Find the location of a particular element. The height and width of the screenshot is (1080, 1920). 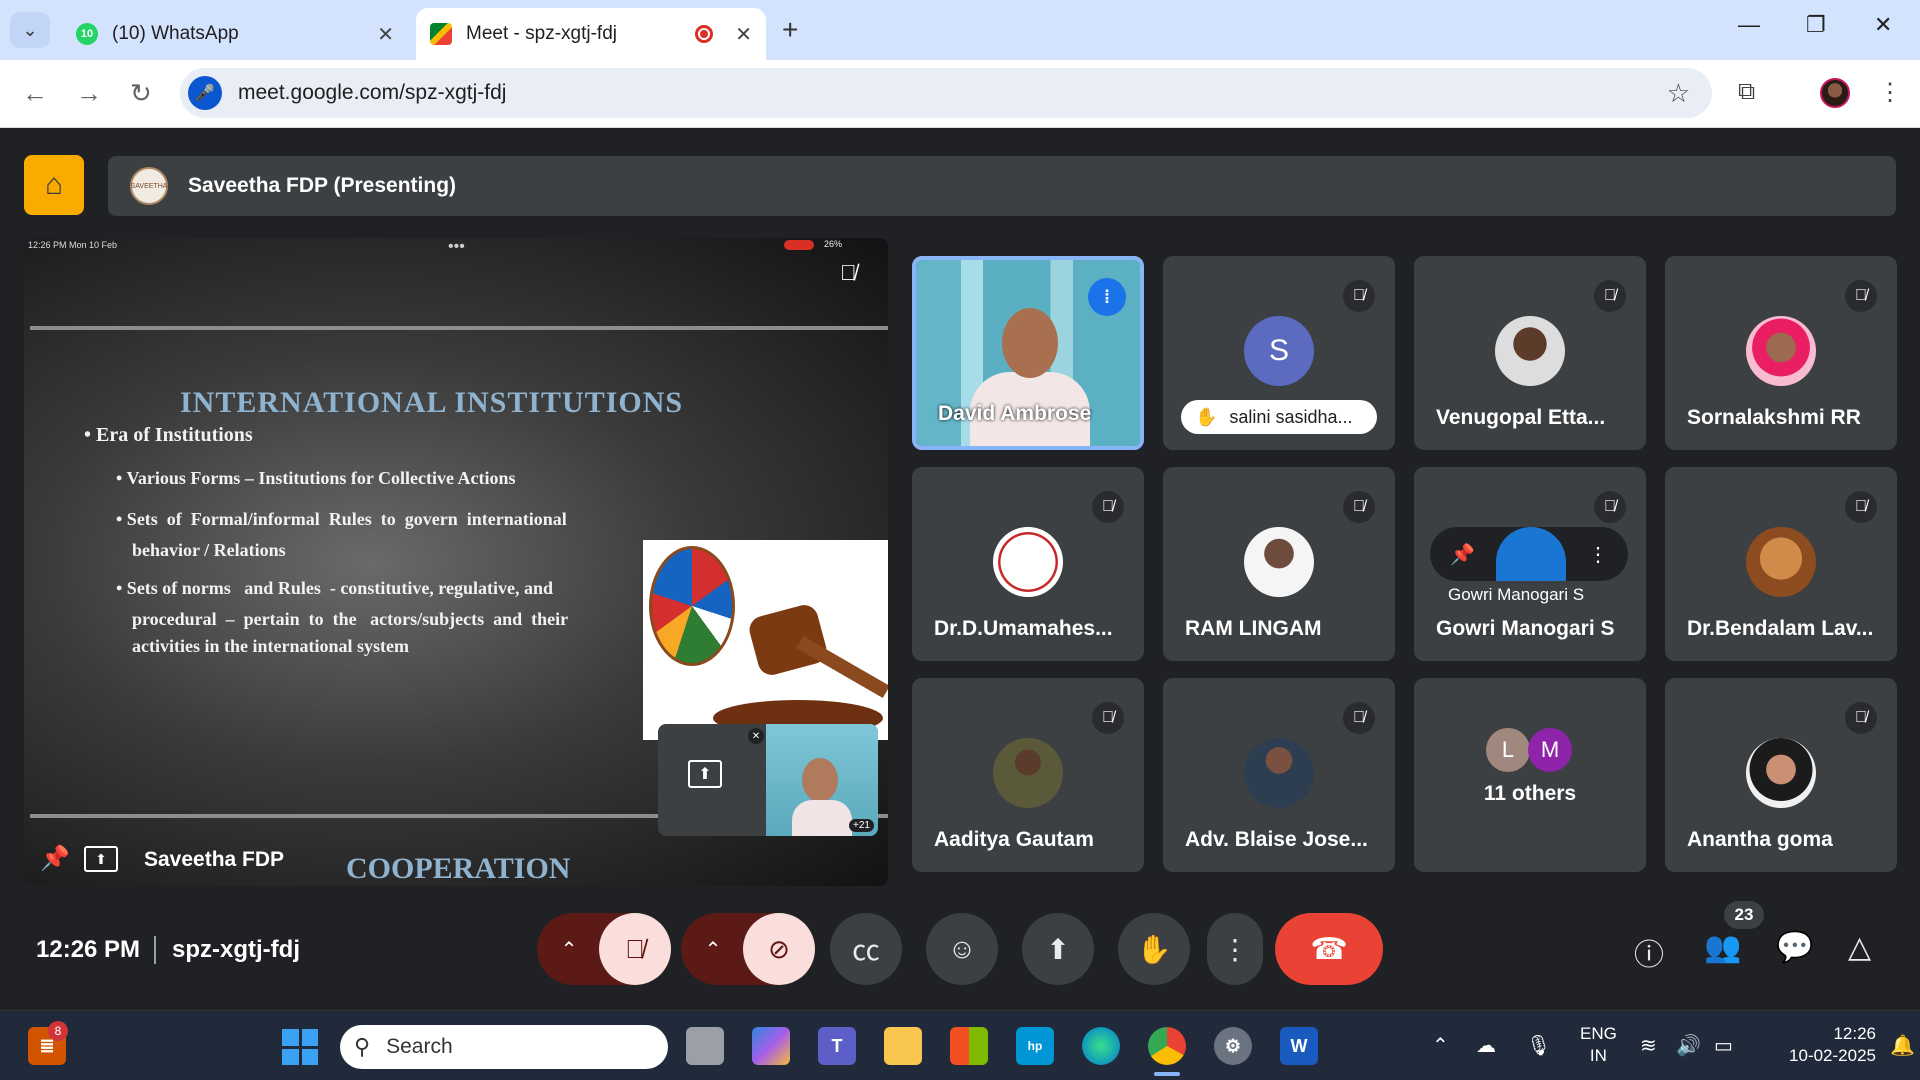

speaking-indicator-icon: ⁞ is located at coordinates (1107, 297).